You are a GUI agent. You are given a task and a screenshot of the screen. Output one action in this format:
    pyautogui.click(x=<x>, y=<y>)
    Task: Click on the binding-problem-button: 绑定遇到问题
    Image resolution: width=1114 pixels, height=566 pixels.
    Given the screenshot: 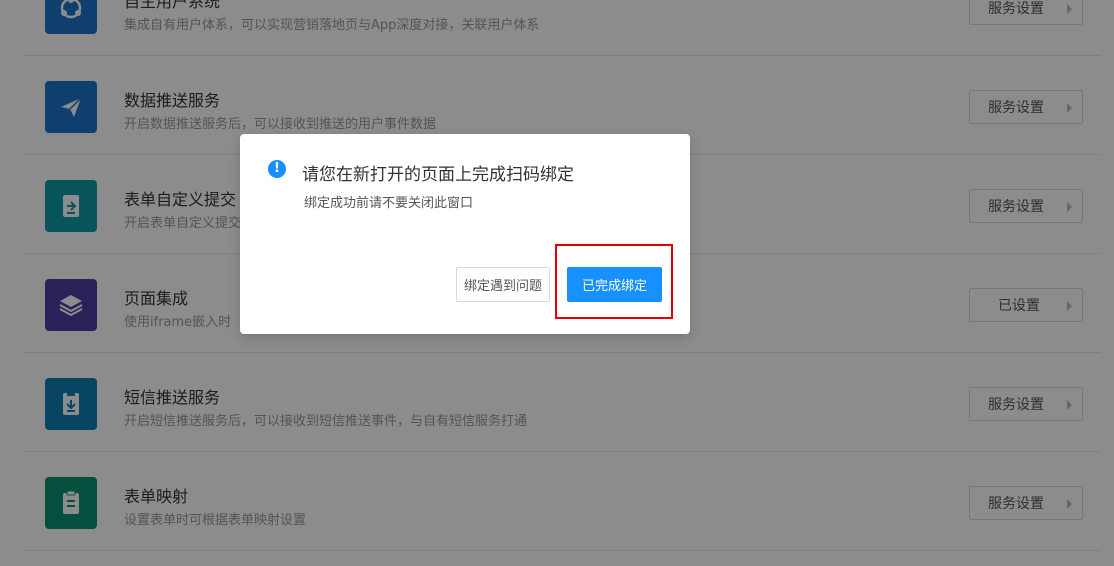 What is the action you would take?
    pyautogui.click(x=503, y=284)
    